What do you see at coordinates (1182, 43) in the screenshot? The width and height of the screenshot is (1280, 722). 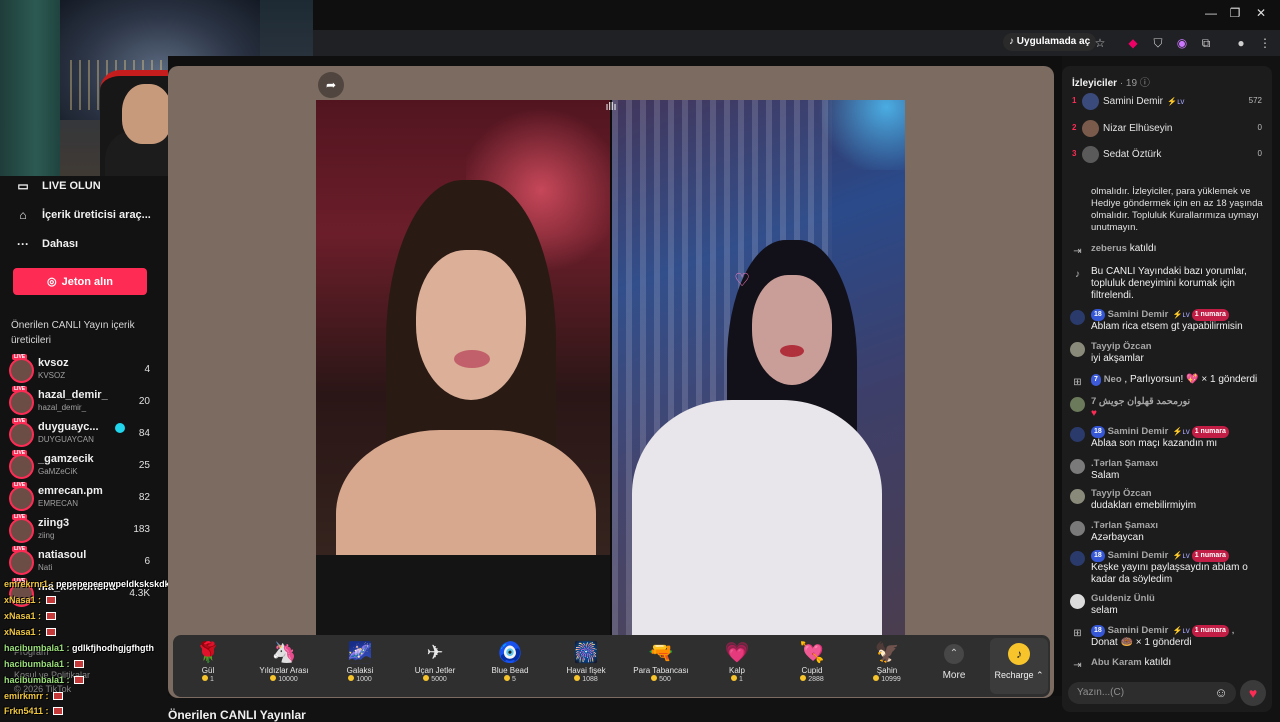 I see `extension-icon: ◉` at bounding box center [1182, 43].